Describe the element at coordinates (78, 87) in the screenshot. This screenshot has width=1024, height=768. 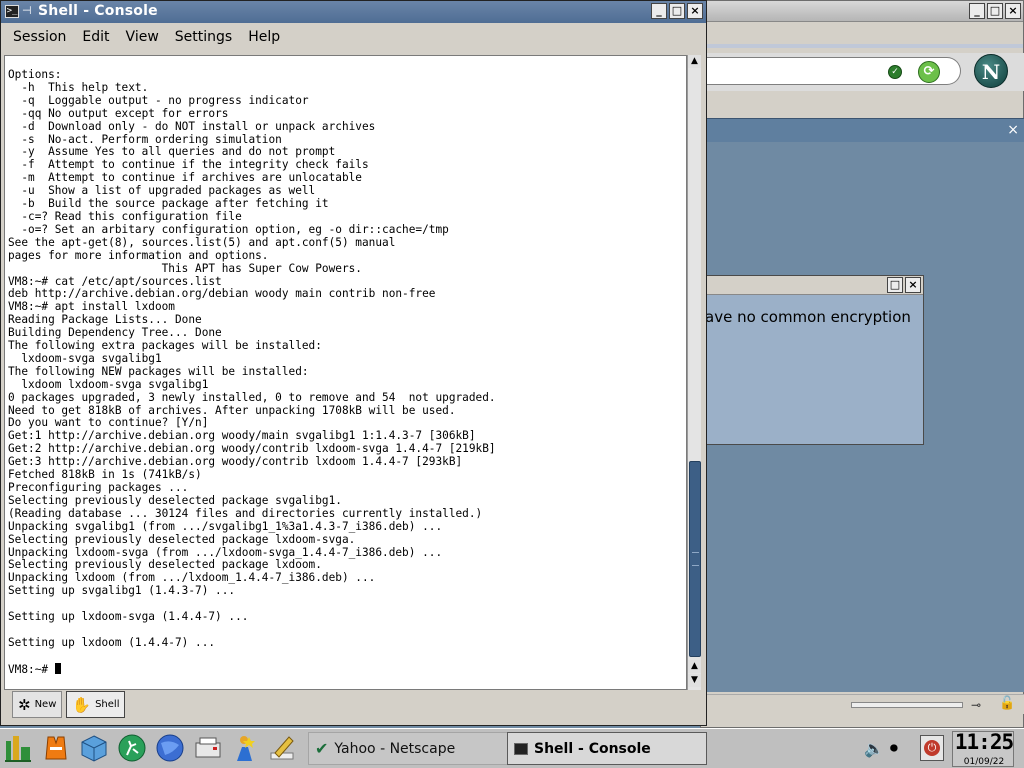
I see `terminal-line: -h This help text.` at that location.